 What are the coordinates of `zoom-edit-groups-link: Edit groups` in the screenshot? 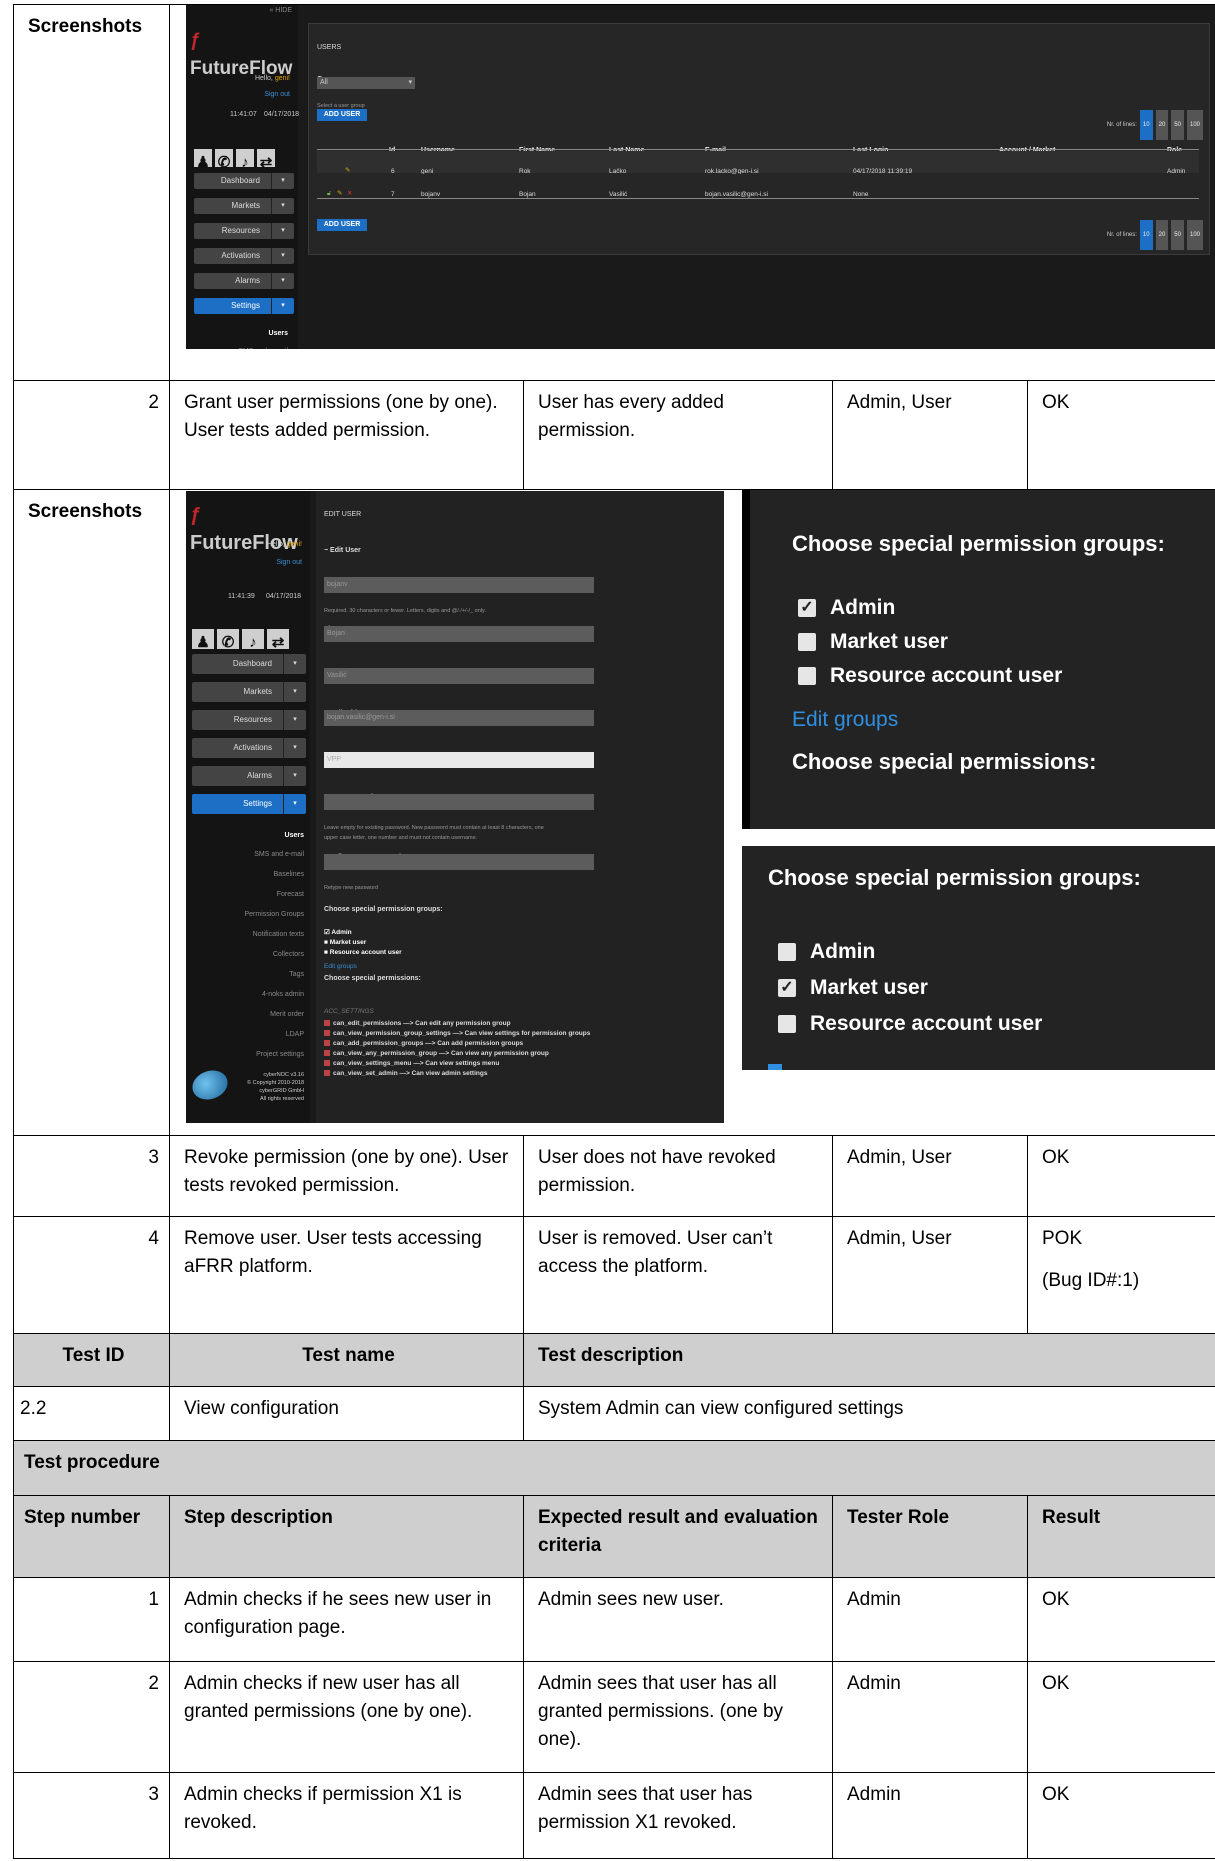 It's located at (845, 720).